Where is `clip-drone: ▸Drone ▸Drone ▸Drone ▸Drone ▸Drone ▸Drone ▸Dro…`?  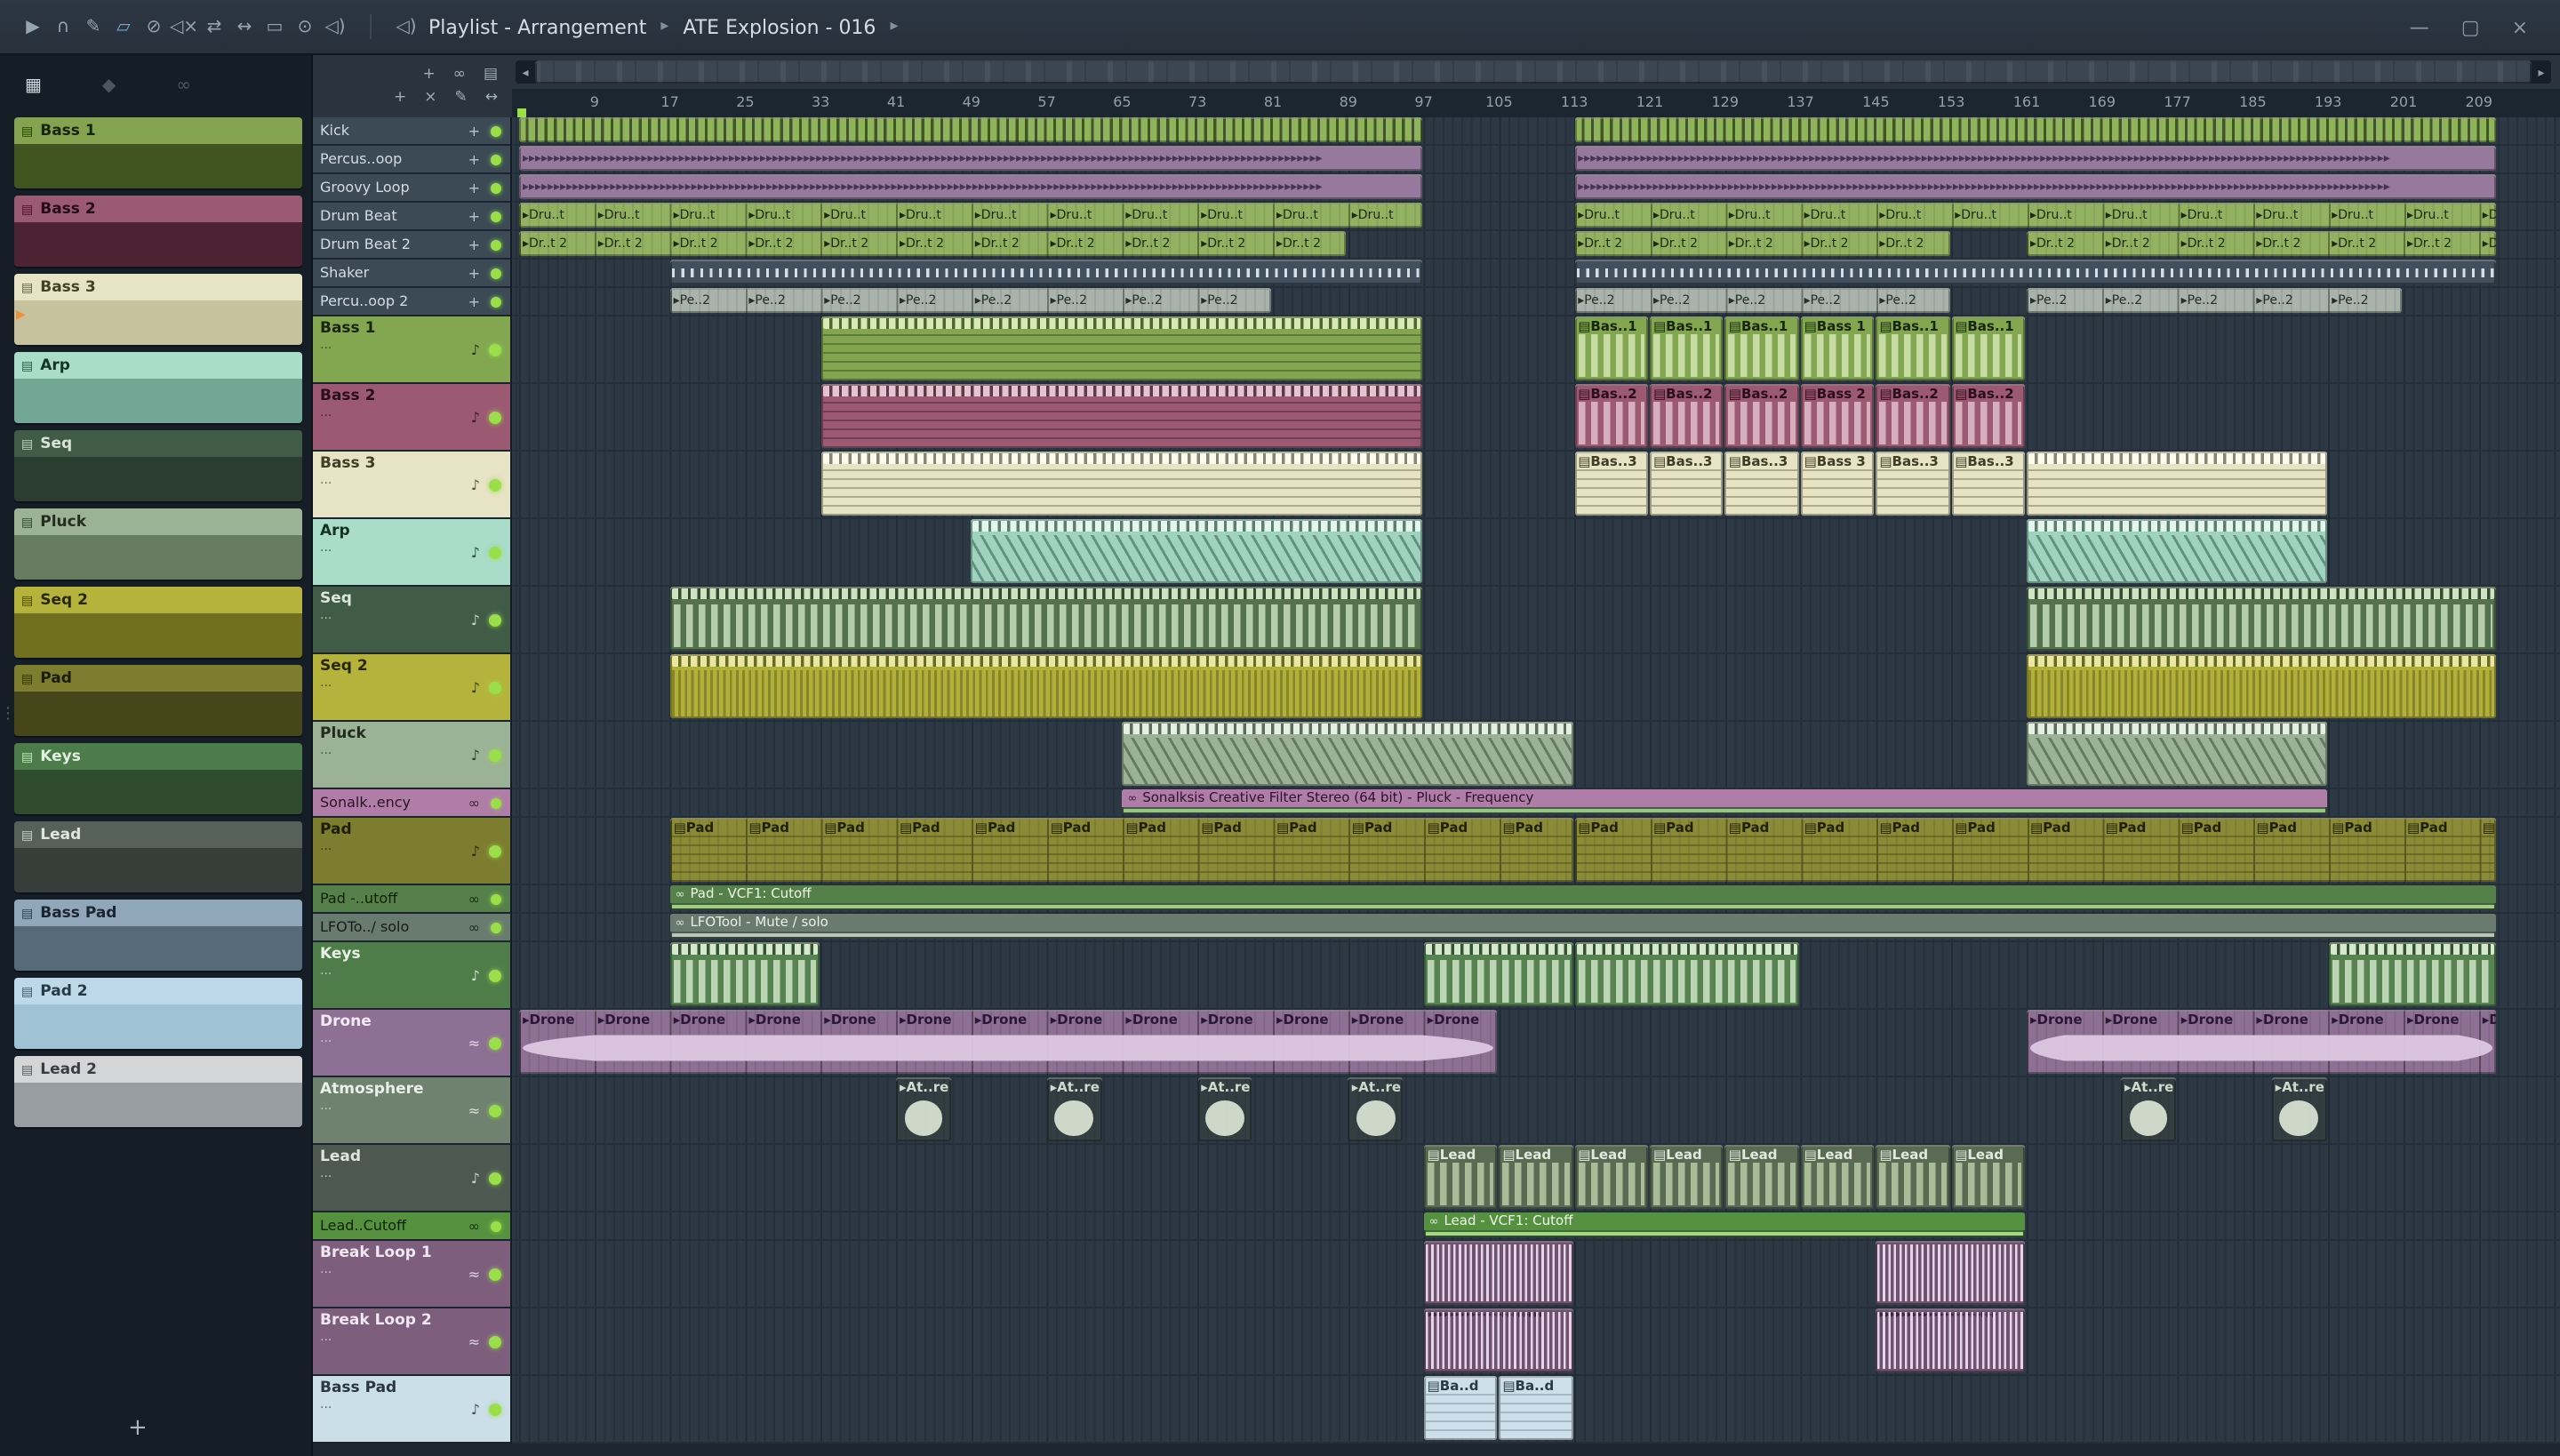
clip-drone: ▸Drone ▸Drone ▸Drone ▸Drone ▸Drone ▸Drone ▸Dro… is located at coordinates (2261, 1042).